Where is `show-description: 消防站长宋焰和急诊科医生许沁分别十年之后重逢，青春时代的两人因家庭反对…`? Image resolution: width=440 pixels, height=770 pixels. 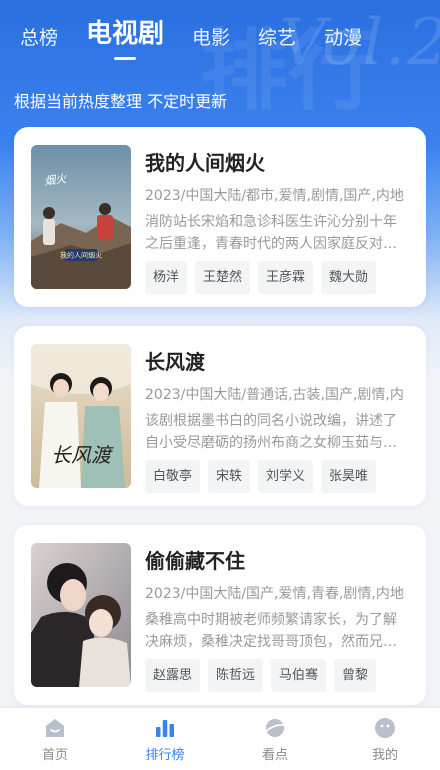 show-description: 消防站长宋焰和急诊科医生许沁分别十年之后重逢，青春时代的两人因家庭反对… is located at coordinates (271, 233).